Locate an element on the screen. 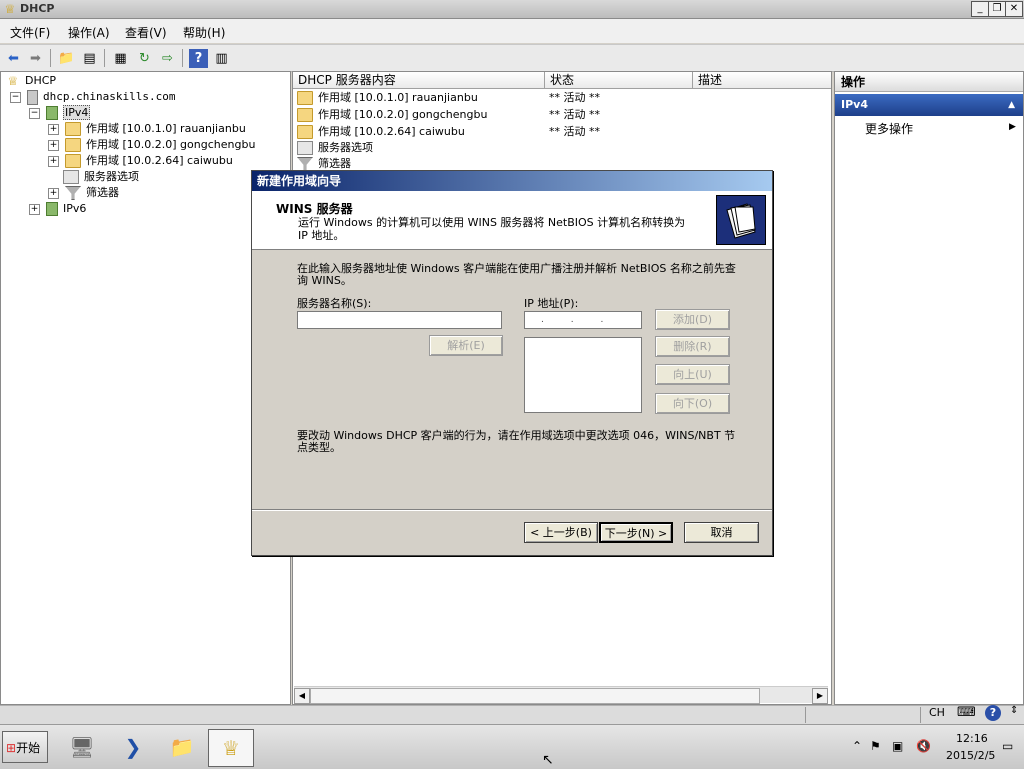 The width and height of the screenshot is (1024, 769). mouse-pointer-icon: ↖ is located at coordinates (548, 760).